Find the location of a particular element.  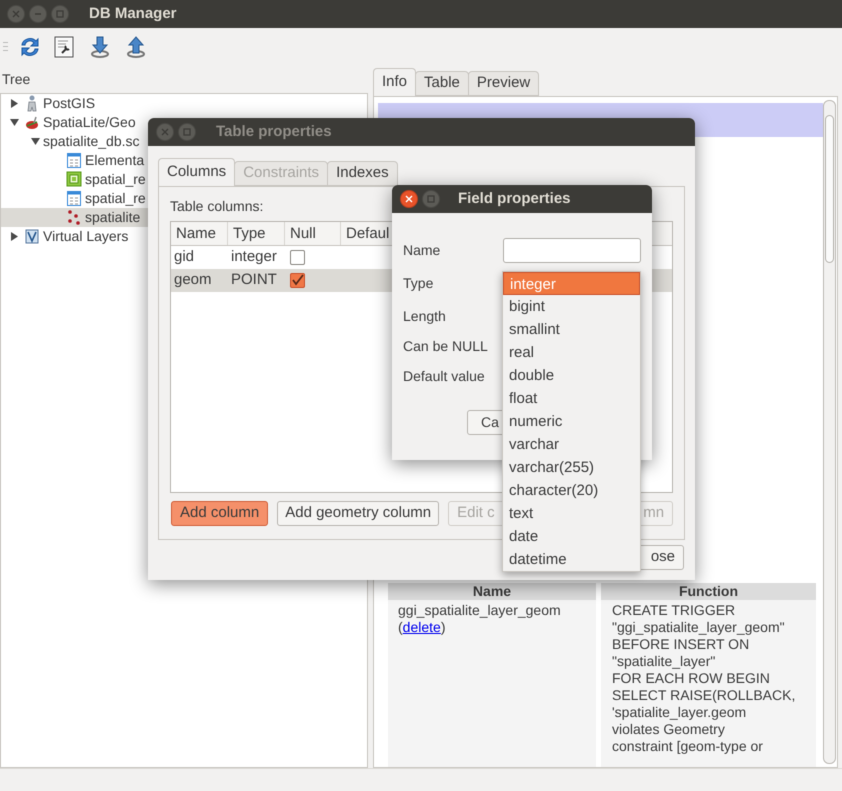

trigger-function-text: CREATE TRIGGER "ggi_spatialite_layer_geom" BEFORE INSERT ON "spatialite_layer" FOR EACH ROW BEGIN SELECT RAISE(ROLLBACK, 'spatialite_layer.geom violates Geometry constraint [geom-type or is located at coordinates (704, 678).